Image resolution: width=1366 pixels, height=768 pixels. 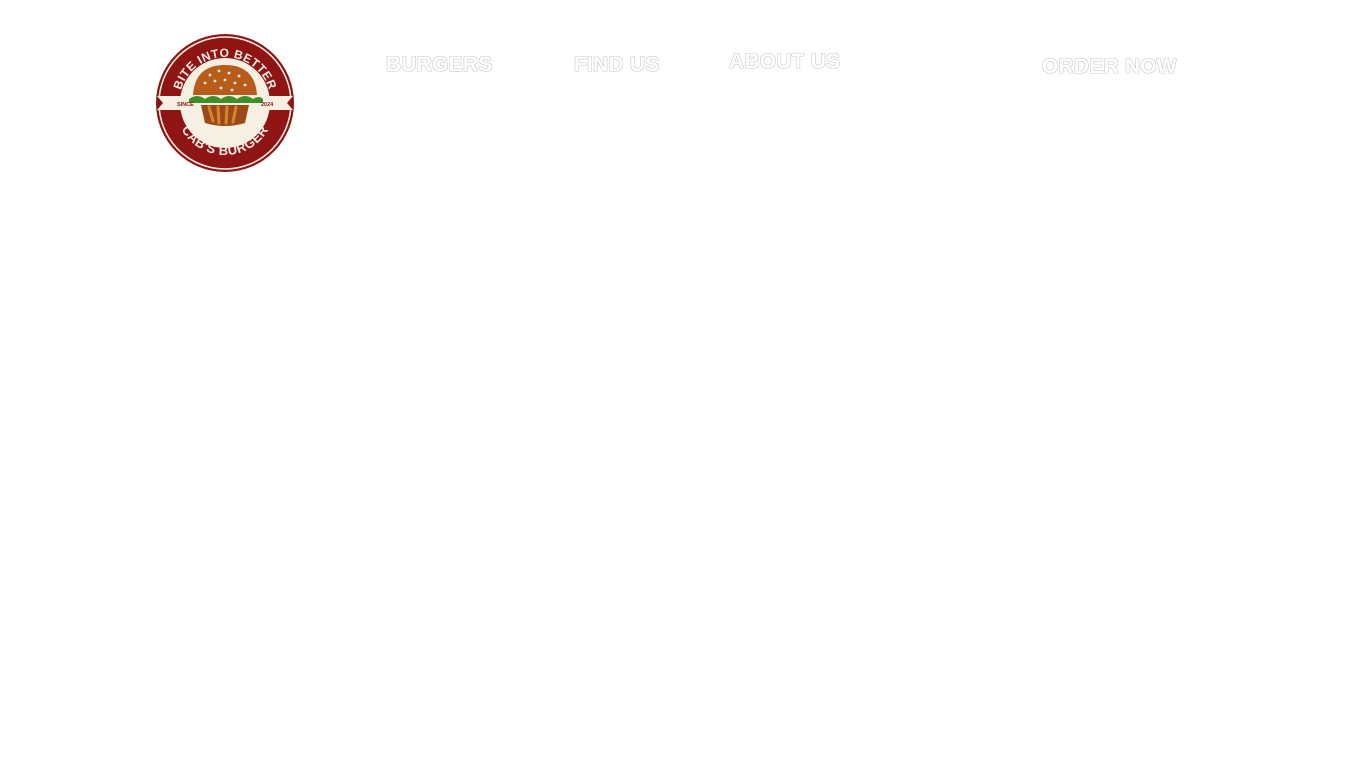 What do you see at coordinates (267, 105) in the screenshot?
I see `since-year: 2024` at bounding box center [267, 105].